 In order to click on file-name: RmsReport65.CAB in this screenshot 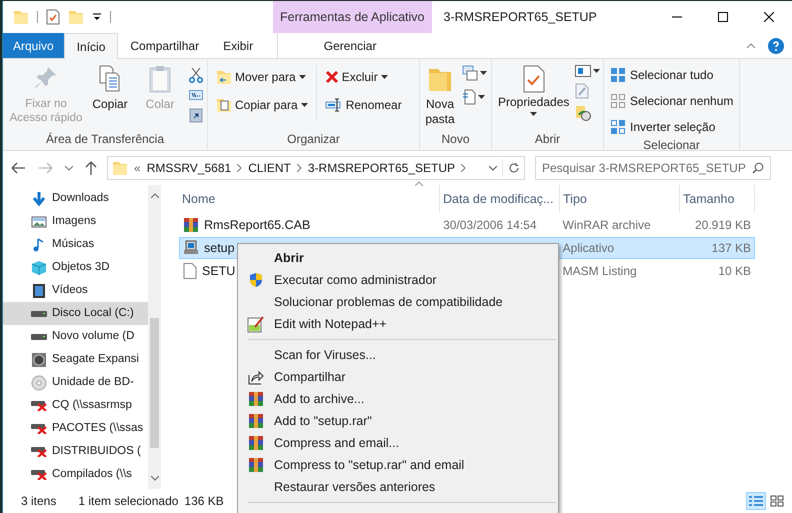, I will do `click(257, 225)`.